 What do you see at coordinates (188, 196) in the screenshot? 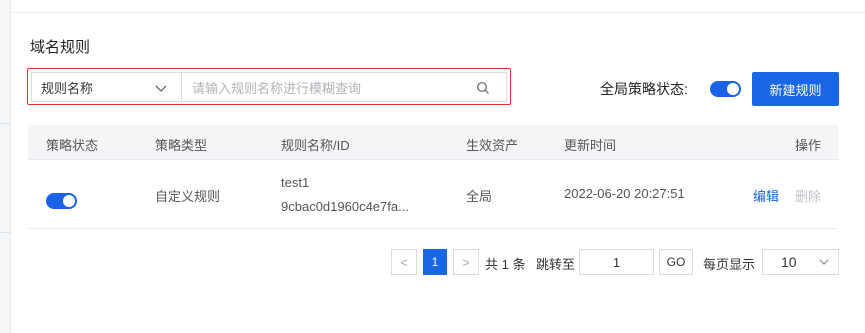
I see `row-type: 自定义规则` at bounding box center [188, 196].